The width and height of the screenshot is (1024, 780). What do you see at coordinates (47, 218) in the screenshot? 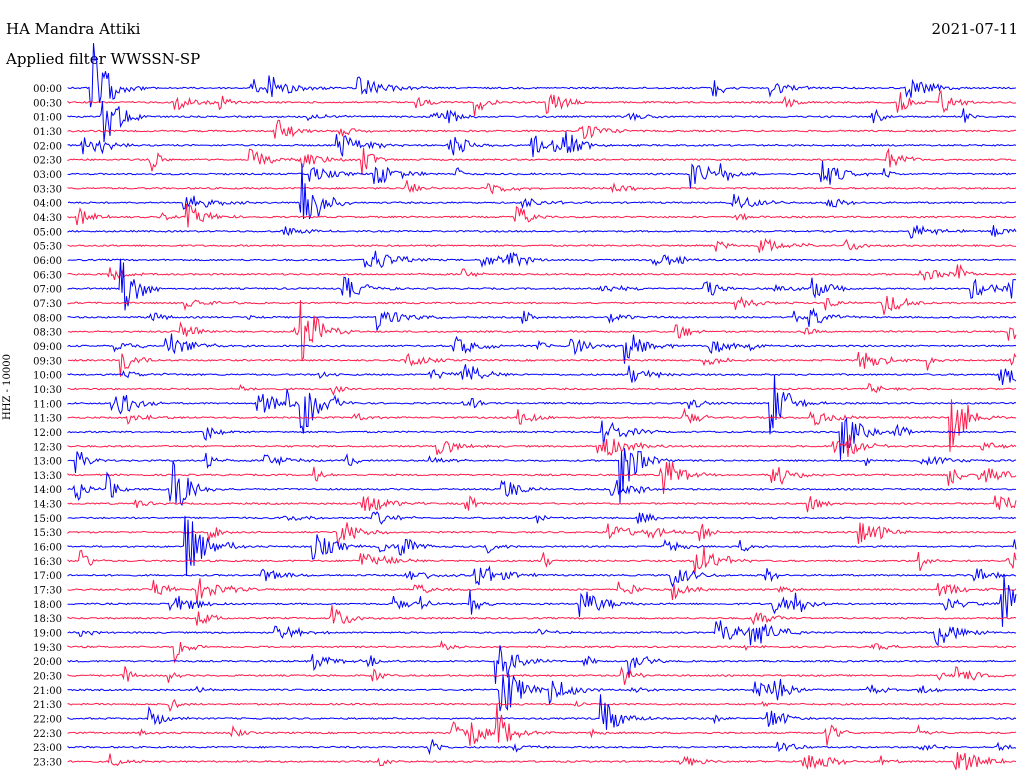
I see `tick-label: 04:30` at bounding box center [47, 218].